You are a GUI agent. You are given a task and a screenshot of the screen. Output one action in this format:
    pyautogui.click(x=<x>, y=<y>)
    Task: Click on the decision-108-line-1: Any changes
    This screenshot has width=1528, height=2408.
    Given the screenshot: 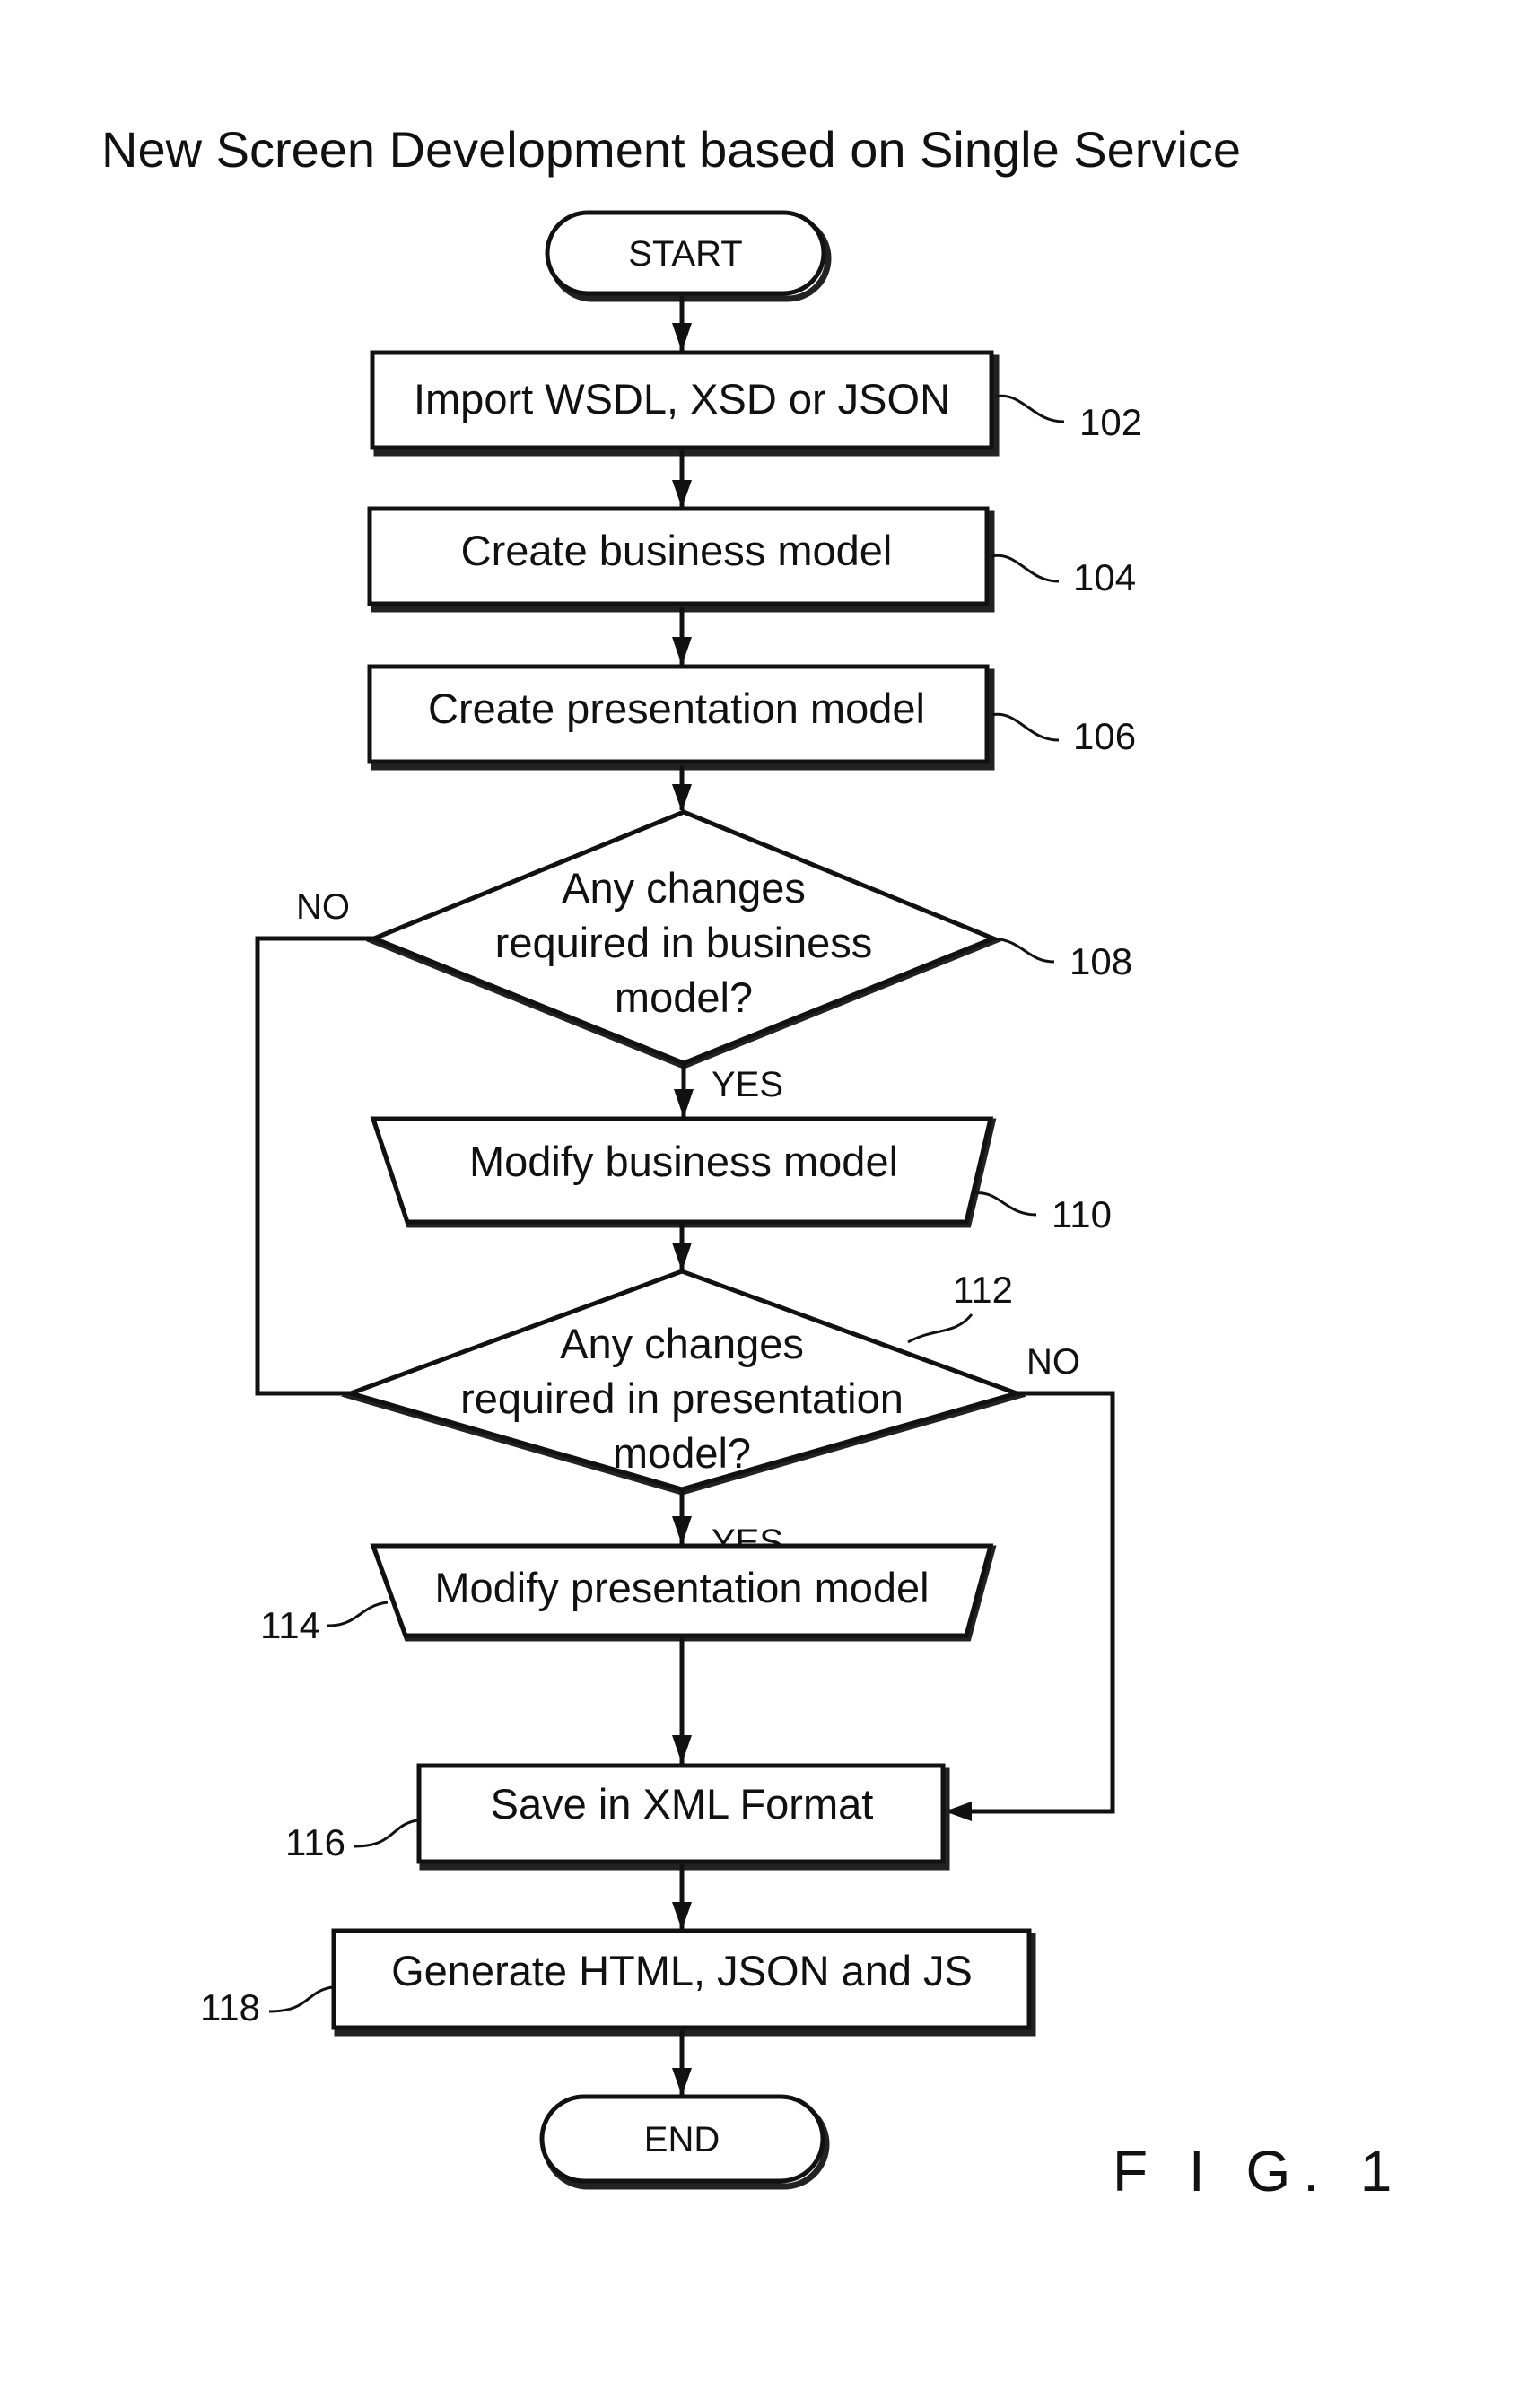 What is the action you would take?
    pyautogui.click(x=684, y=888)
    